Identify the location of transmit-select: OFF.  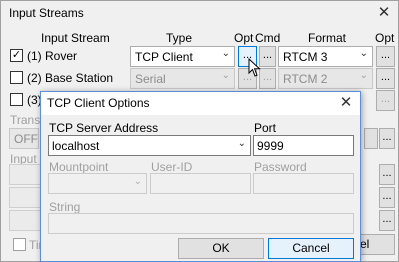
(24, 138).